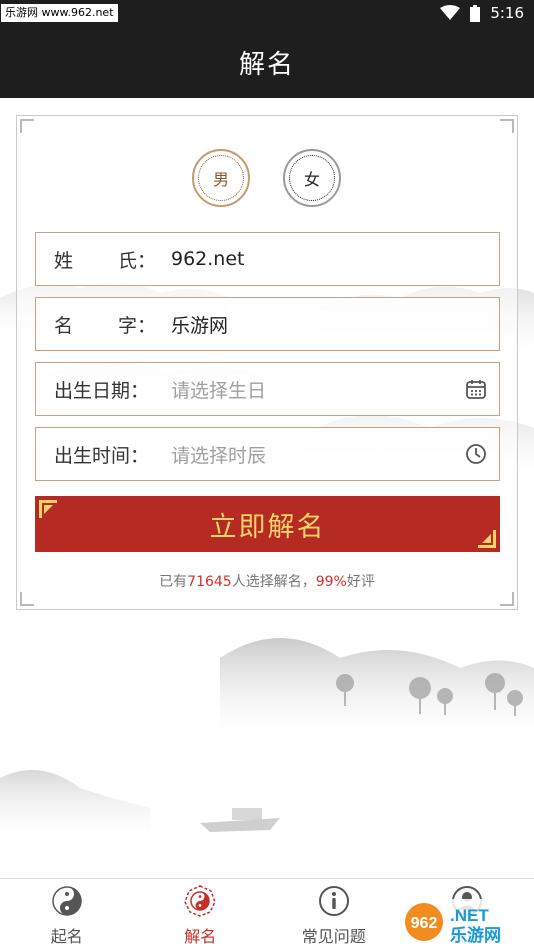  I want to click on nav-label: 解名, so click(200, 936).